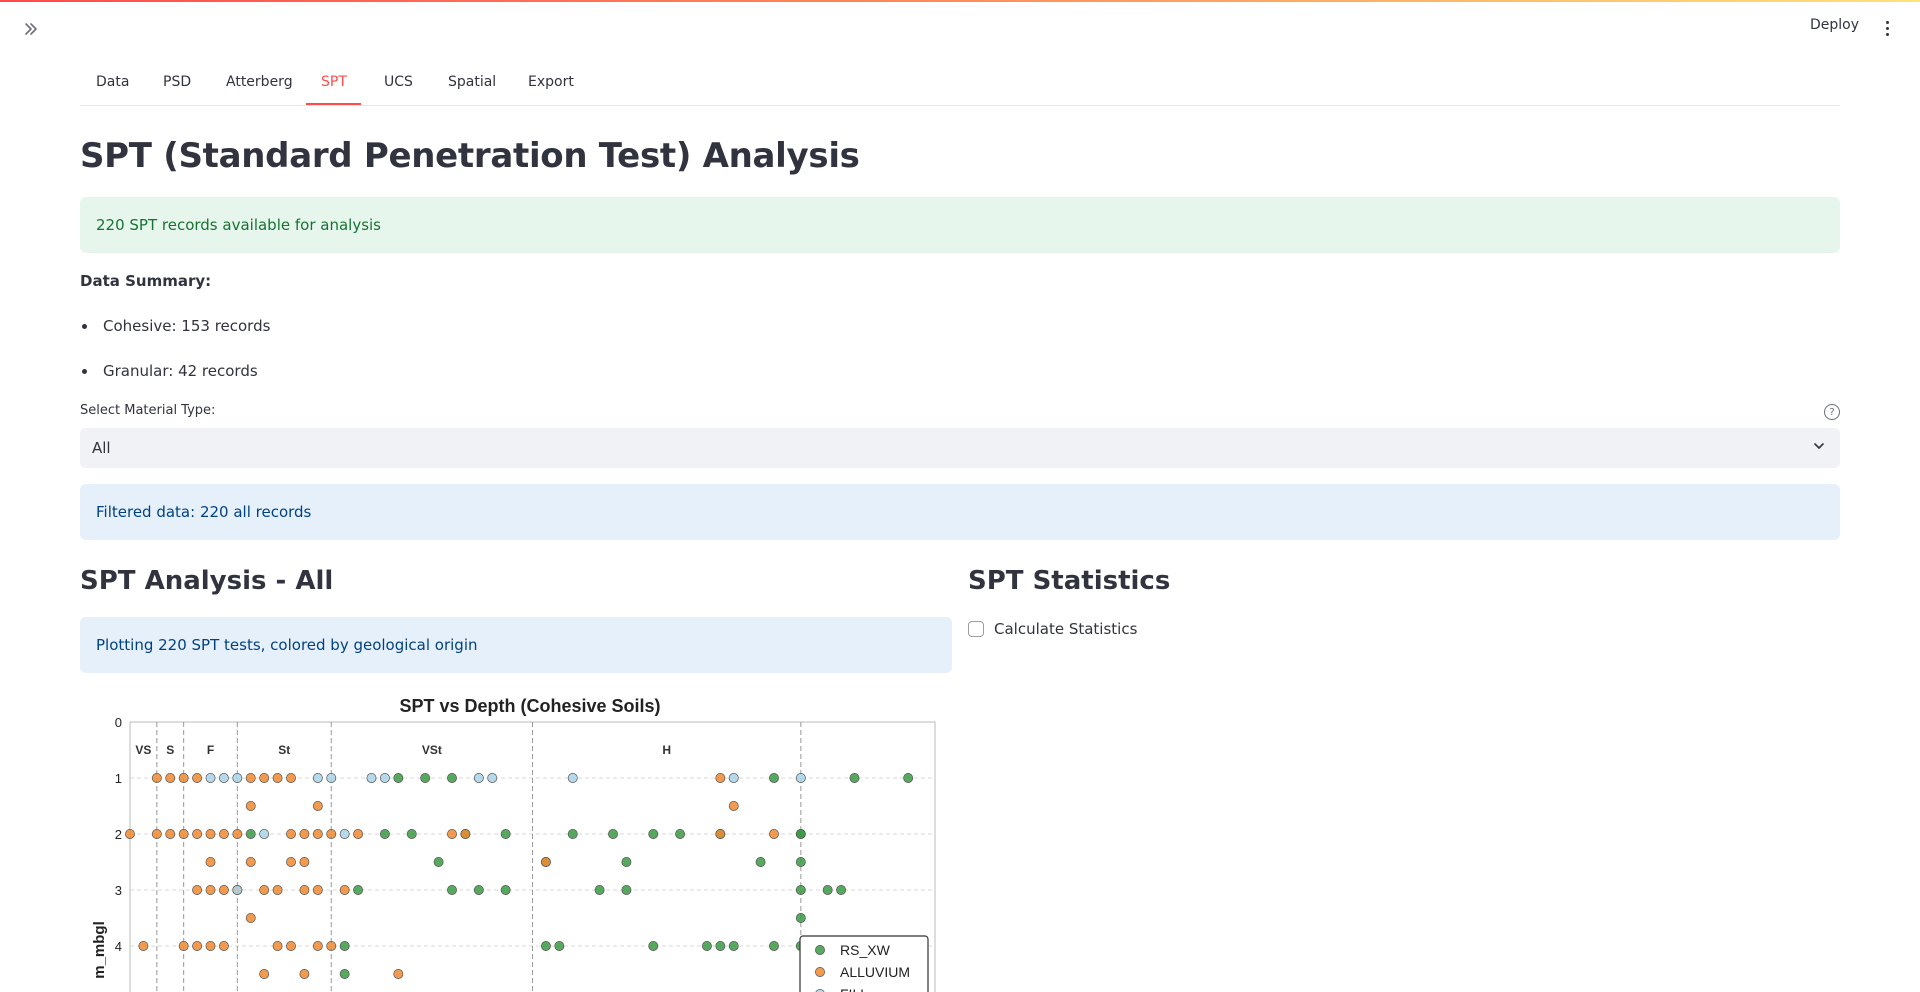  I want to click on zone-label: VSt, so click(432, 750).